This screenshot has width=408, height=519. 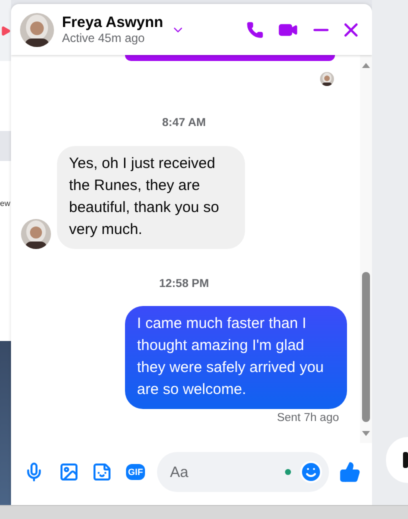 What do you see at coordinates (366, 434) in the screenshot?
I see `scroll-down-icon` at bounding box center [366, 434].